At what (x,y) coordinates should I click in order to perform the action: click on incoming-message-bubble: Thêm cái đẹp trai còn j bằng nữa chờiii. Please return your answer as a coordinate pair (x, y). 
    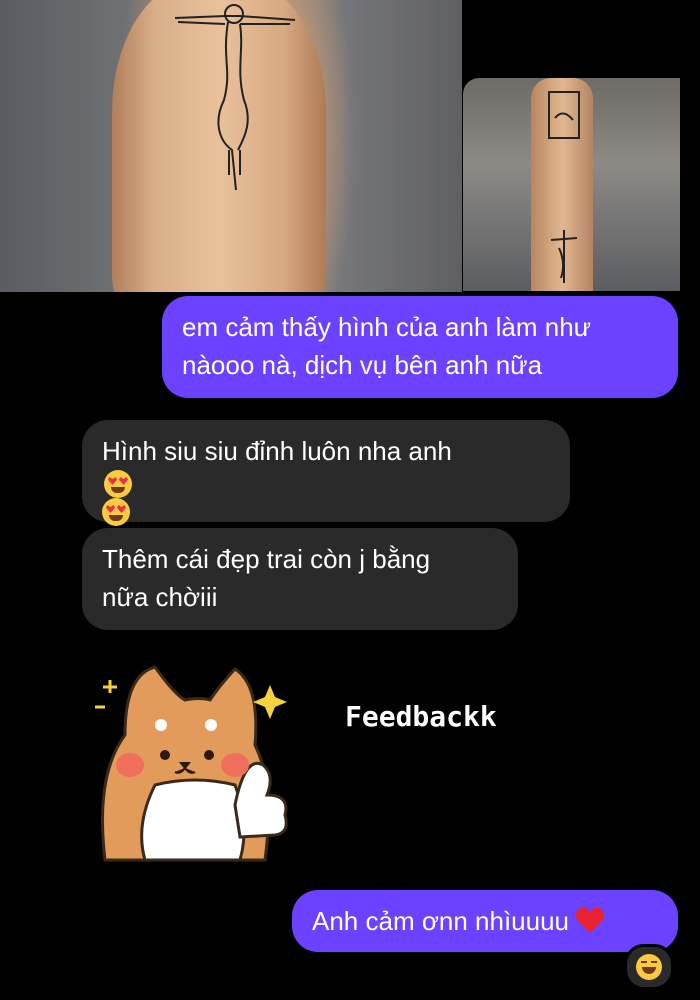
    Looking at the image, I should click on (300, 579).